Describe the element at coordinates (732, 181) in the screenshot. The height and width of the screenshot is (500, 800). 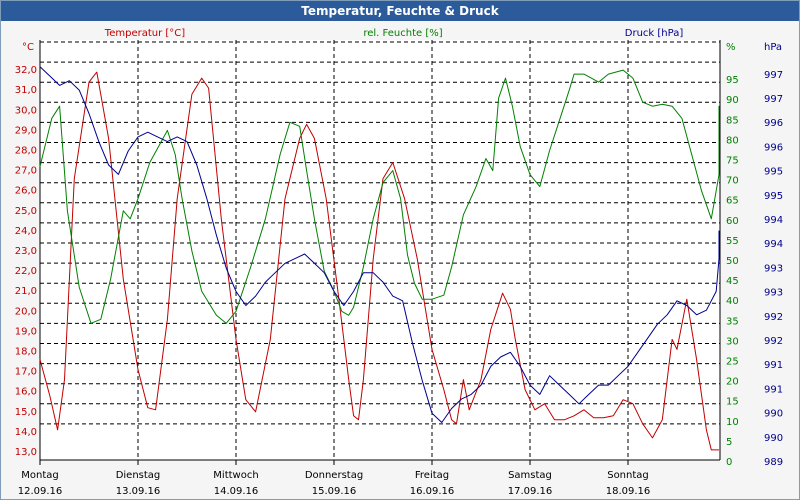
I see `humidity-tick-label: 70` at that location.